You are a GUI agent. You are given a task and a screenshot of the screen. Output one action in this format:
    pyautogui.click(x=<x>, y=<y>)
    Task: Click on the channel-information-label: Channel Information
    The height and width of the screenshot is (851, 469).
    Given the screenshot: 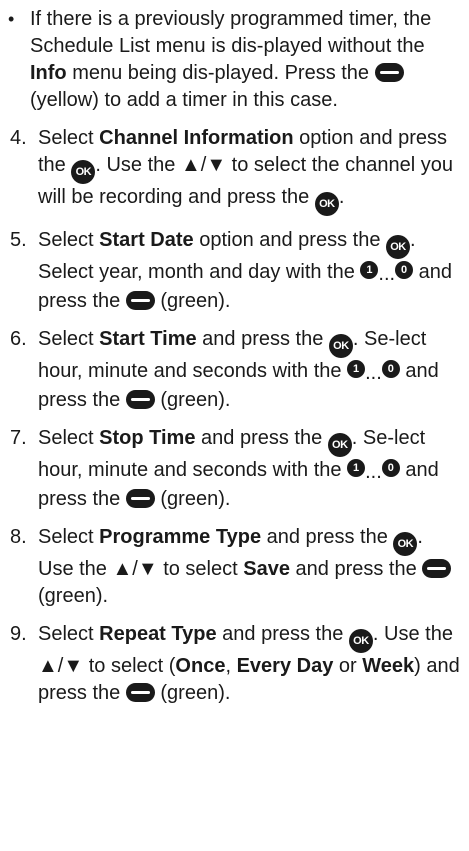 What is the action you would take?
    pyautogui.click(x=196, y=138)
    